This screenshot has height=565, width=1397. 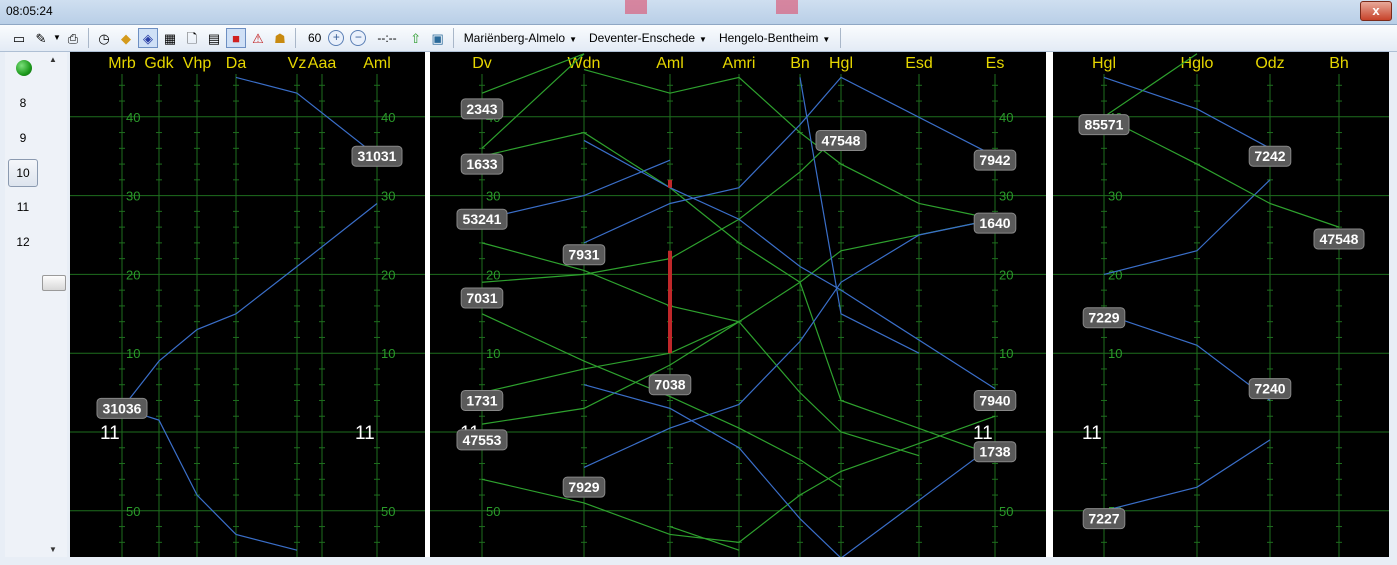 I want to click on clock-icon: ◷, so click(x=104, y=38).